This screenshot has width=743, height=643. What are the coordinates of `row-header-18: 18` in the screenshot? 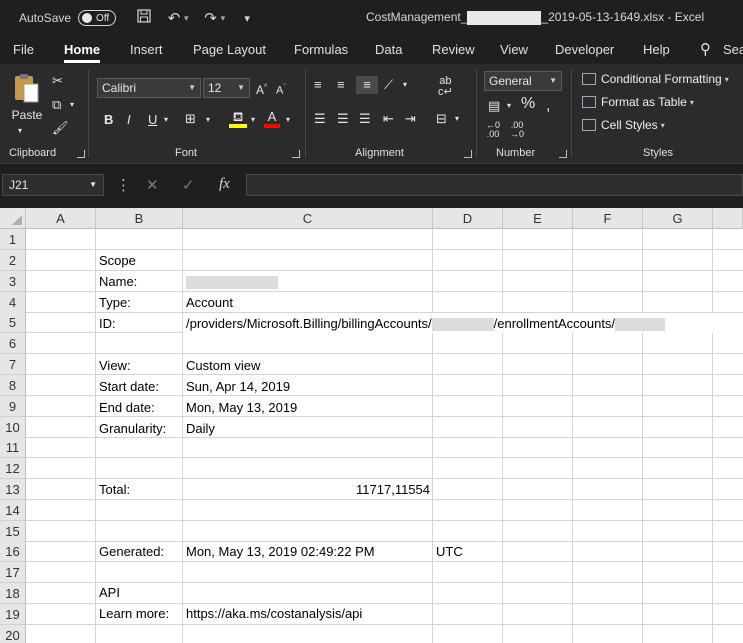 It's located at (13, 593).